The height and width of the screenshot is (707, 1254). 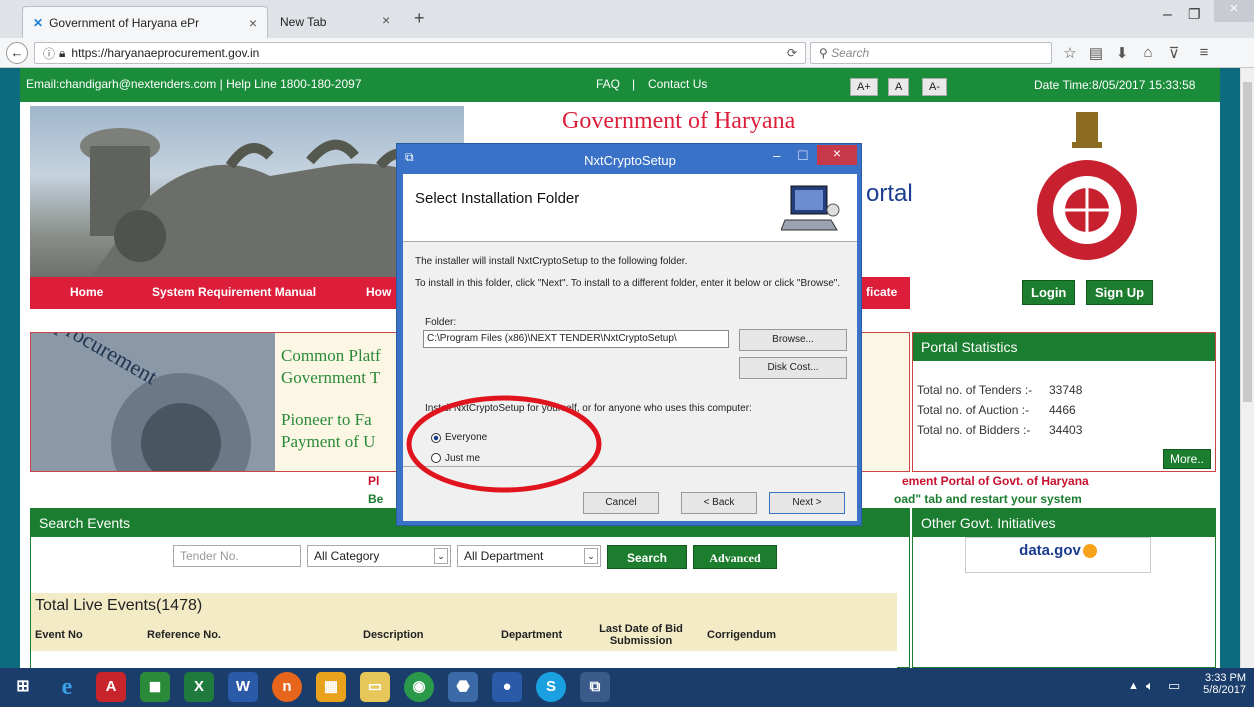 I want to click on data-gov-logo: data.gov, so click(x=1050, y=550).